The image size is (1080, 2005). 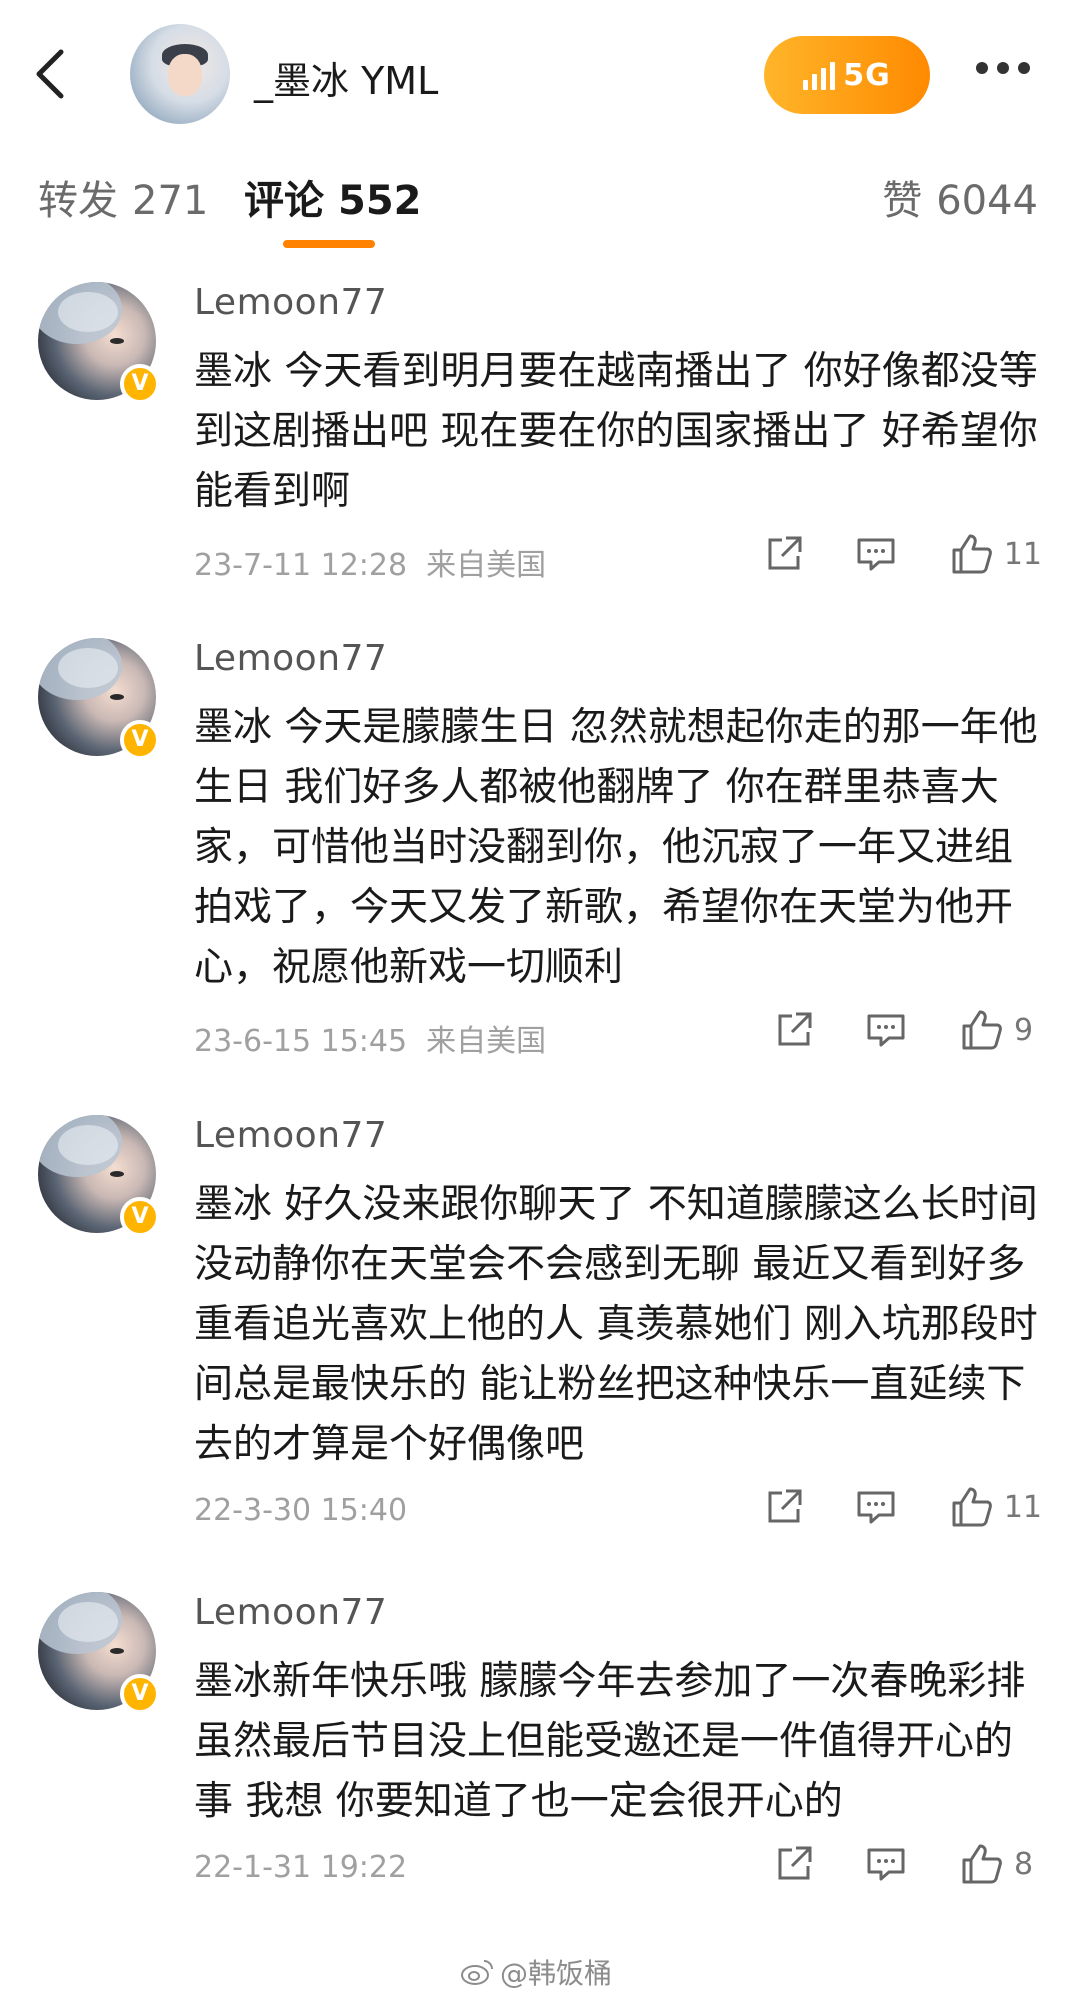 What do you see at coordinates (78, 201) in the screenshot?
I see `tab-label: 转发` at bounding box center [78, 201].